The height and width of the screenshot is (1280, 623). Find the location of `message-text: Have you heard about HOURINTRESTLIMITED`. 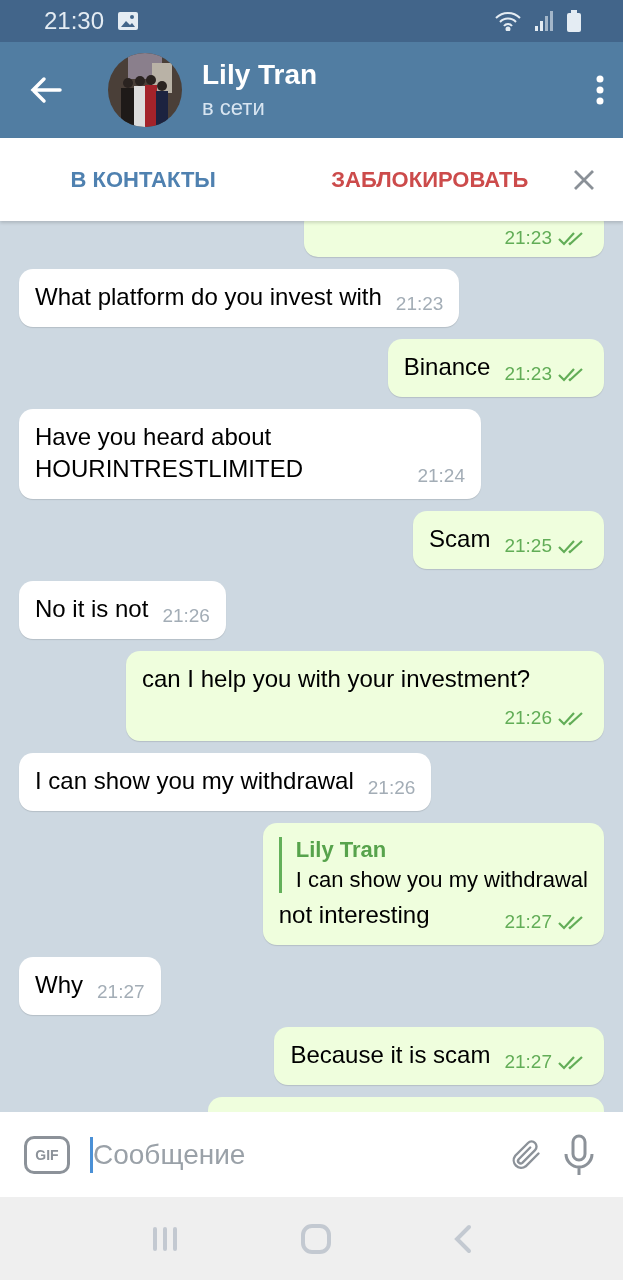

message-text: Have you heard about HOURINTRESTLIMITED is located at coordinates (169, 452).